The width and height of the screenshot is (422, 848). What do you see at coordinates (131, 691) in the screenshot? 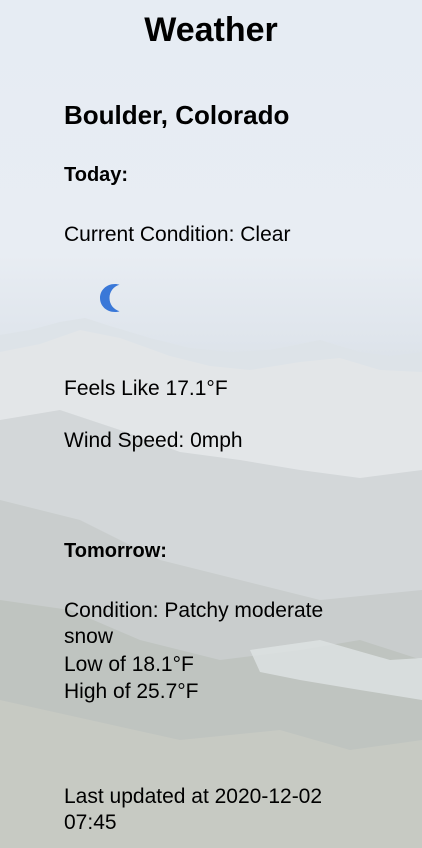
I see `tomorrow-high: High of 25.7°F` at bounding box center [131, 691].